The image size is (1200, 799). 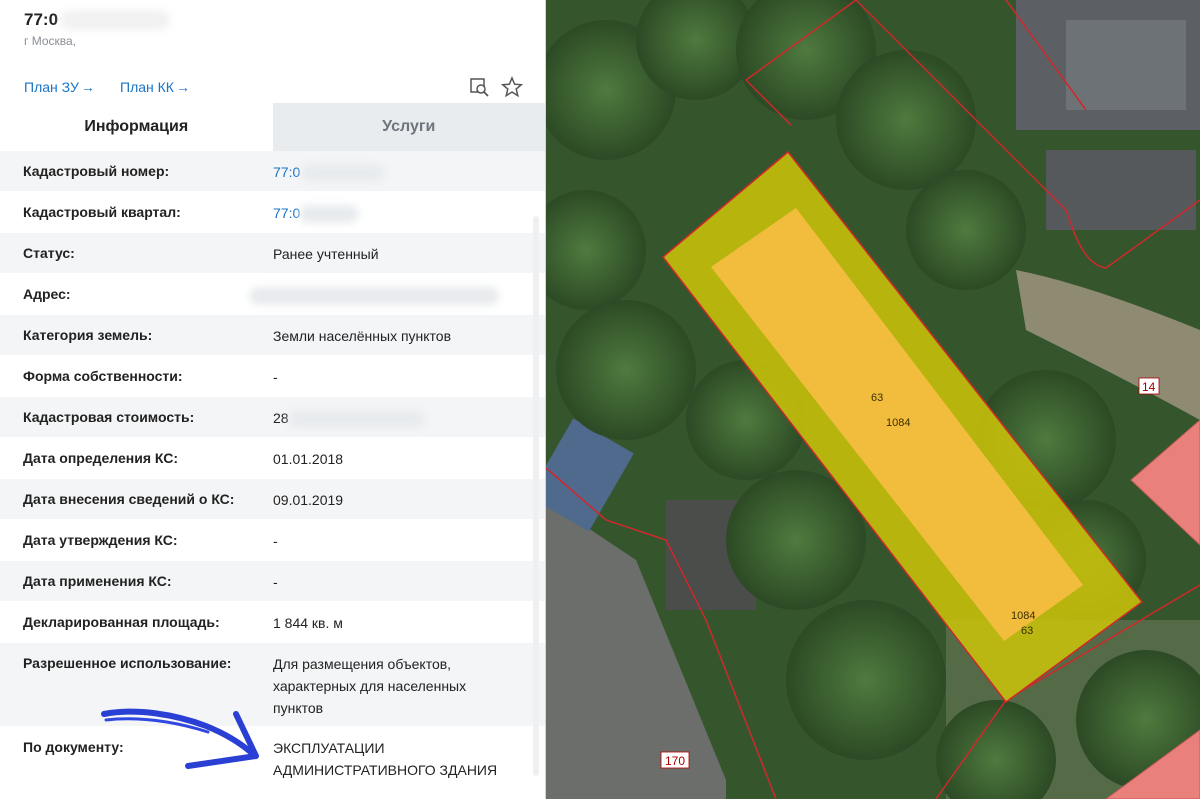 What do you see at coordinates (100, 540) in the screenshot?
I see `row-label: Дата утверждения КС:` at bounding box center [100, 540].